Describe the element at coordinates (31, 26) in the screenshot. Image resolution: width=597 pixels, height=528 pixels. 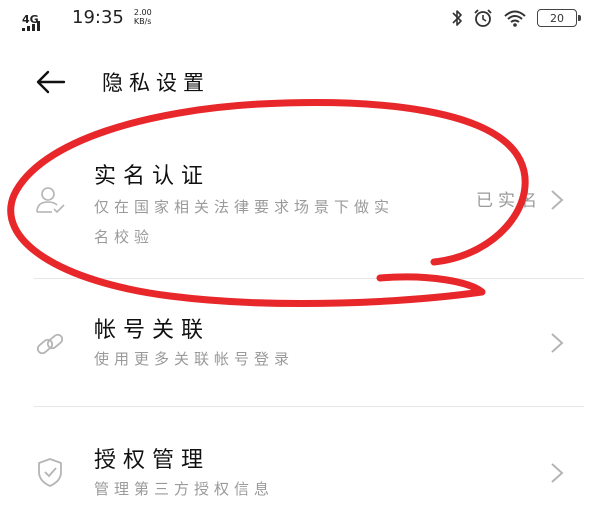
I see `signal-icon` at that location.